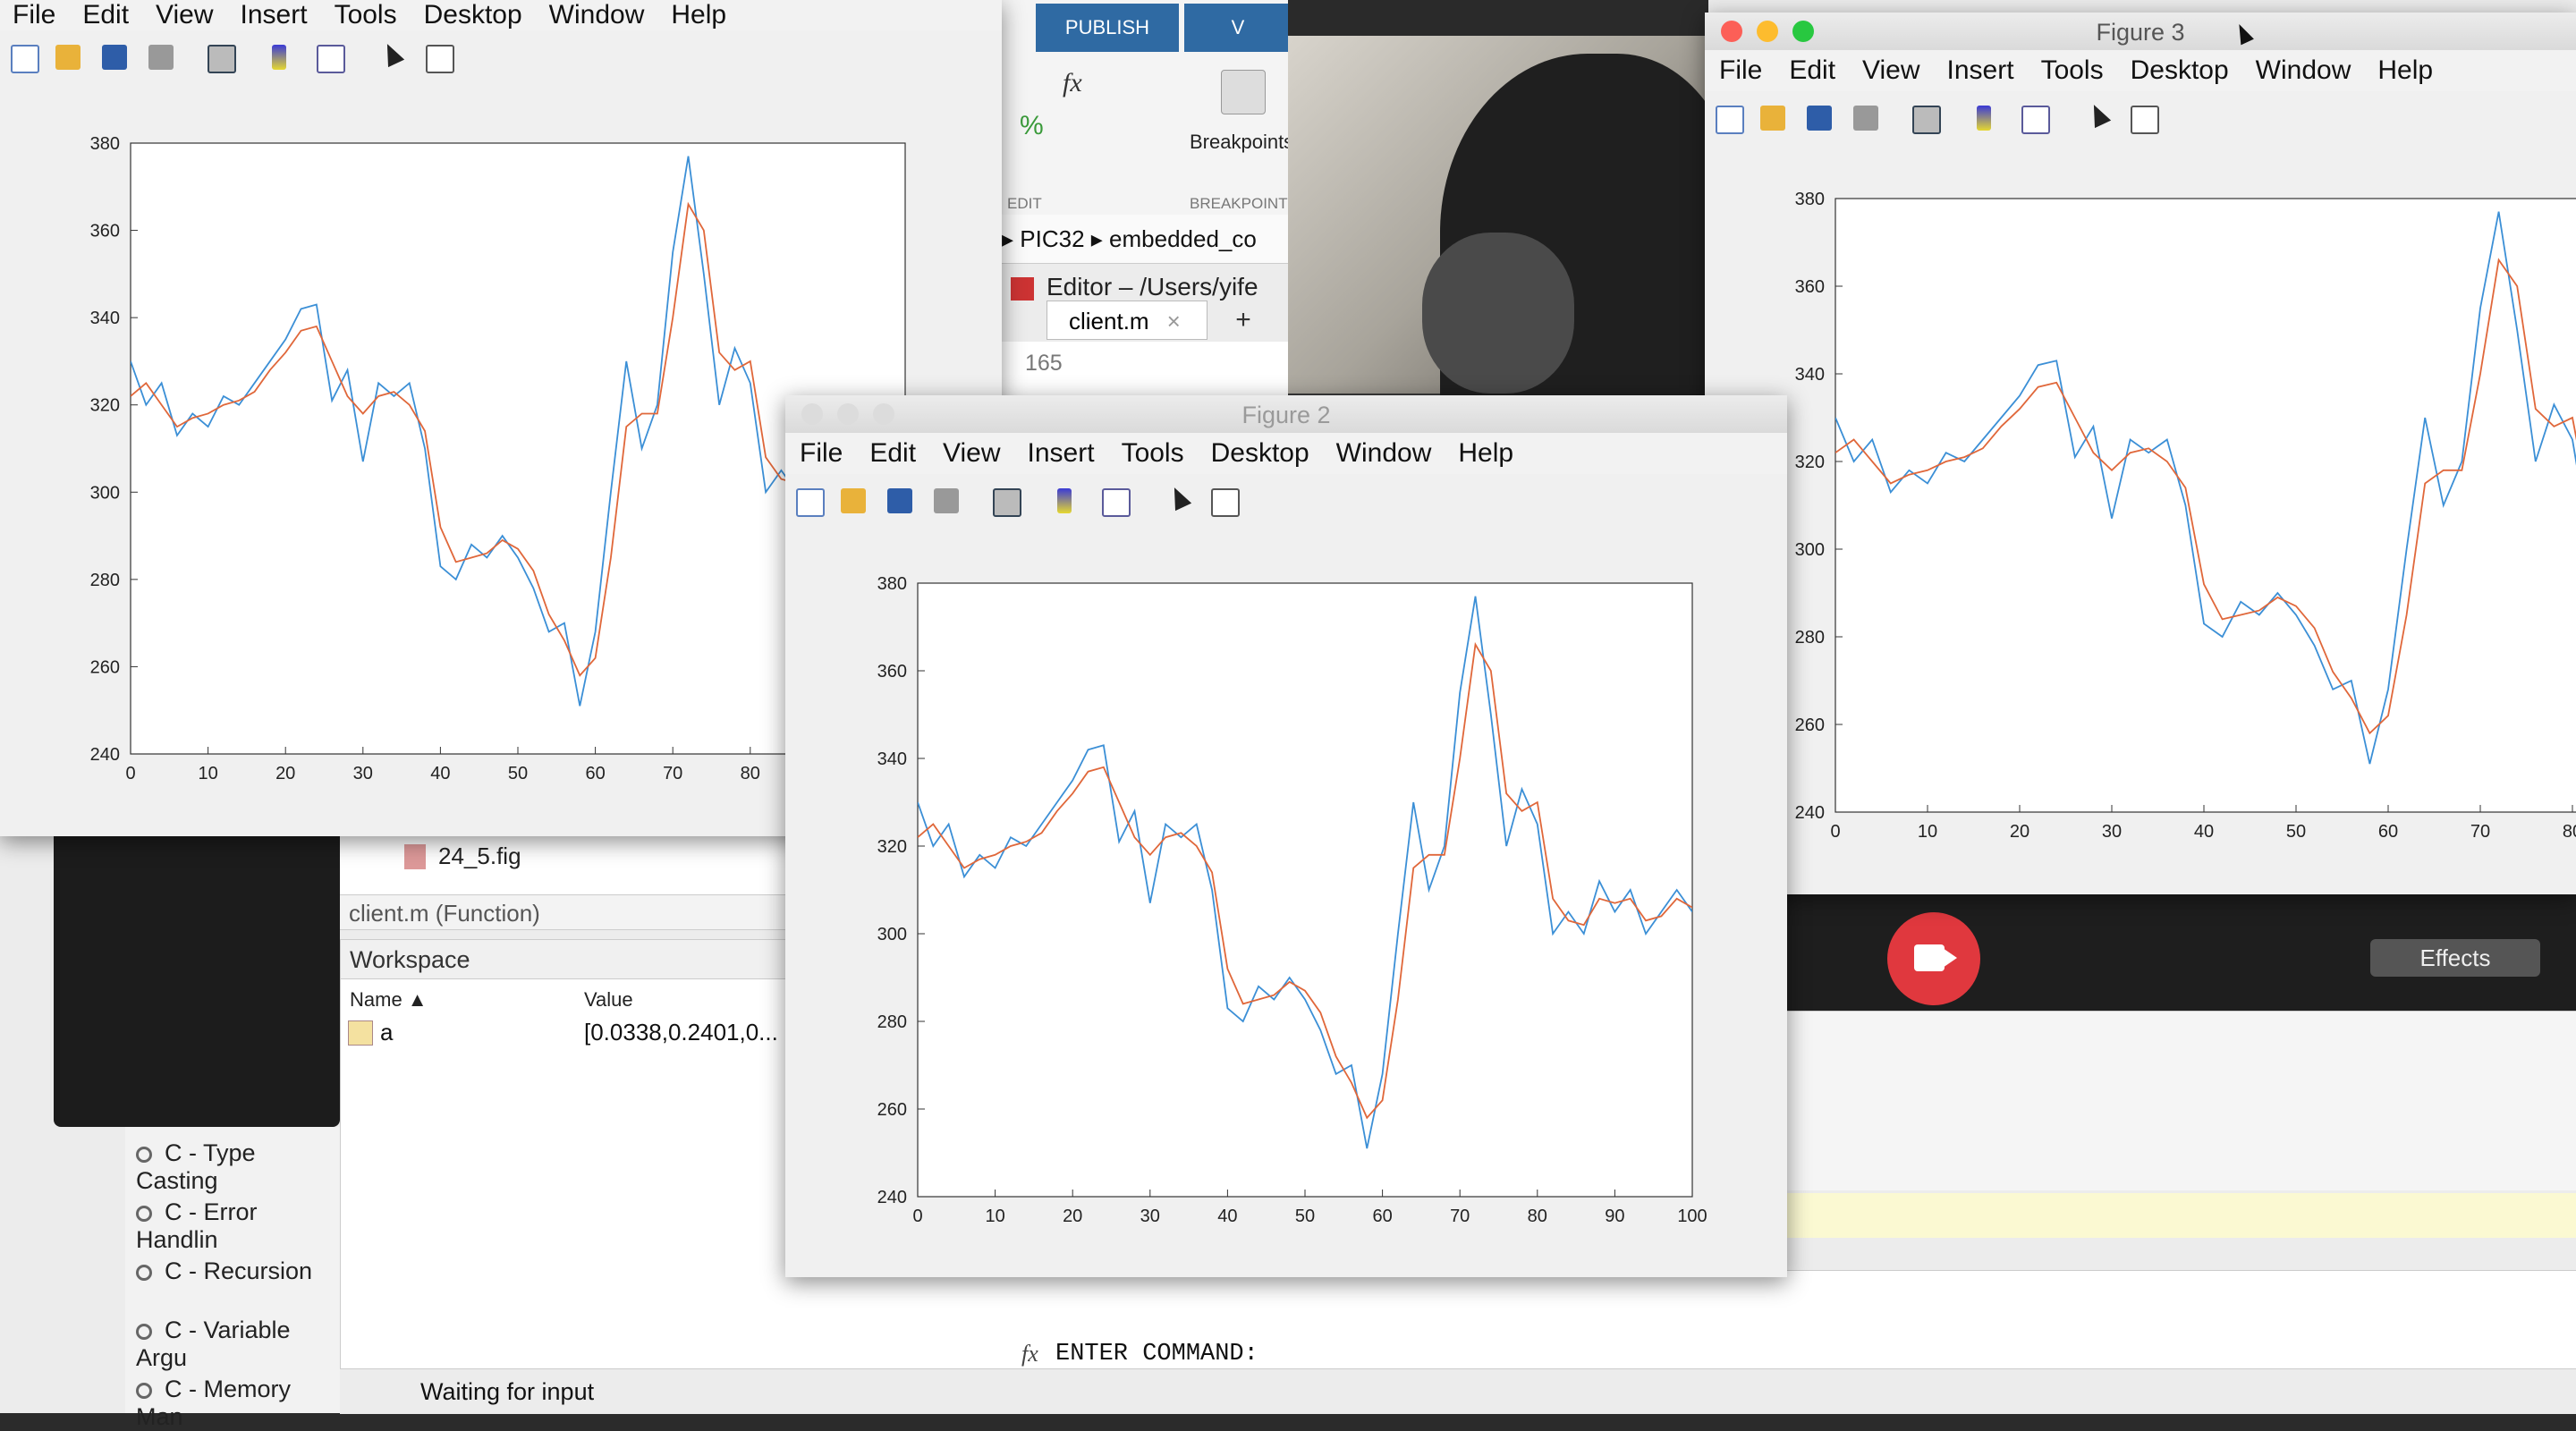 This screenshot has height=1431, width=2576. What do you see at coordinates (1183, 239) in the screenshot?
I see `breadcrumb-item: embedded_co` at bounding box center [1183, 239].